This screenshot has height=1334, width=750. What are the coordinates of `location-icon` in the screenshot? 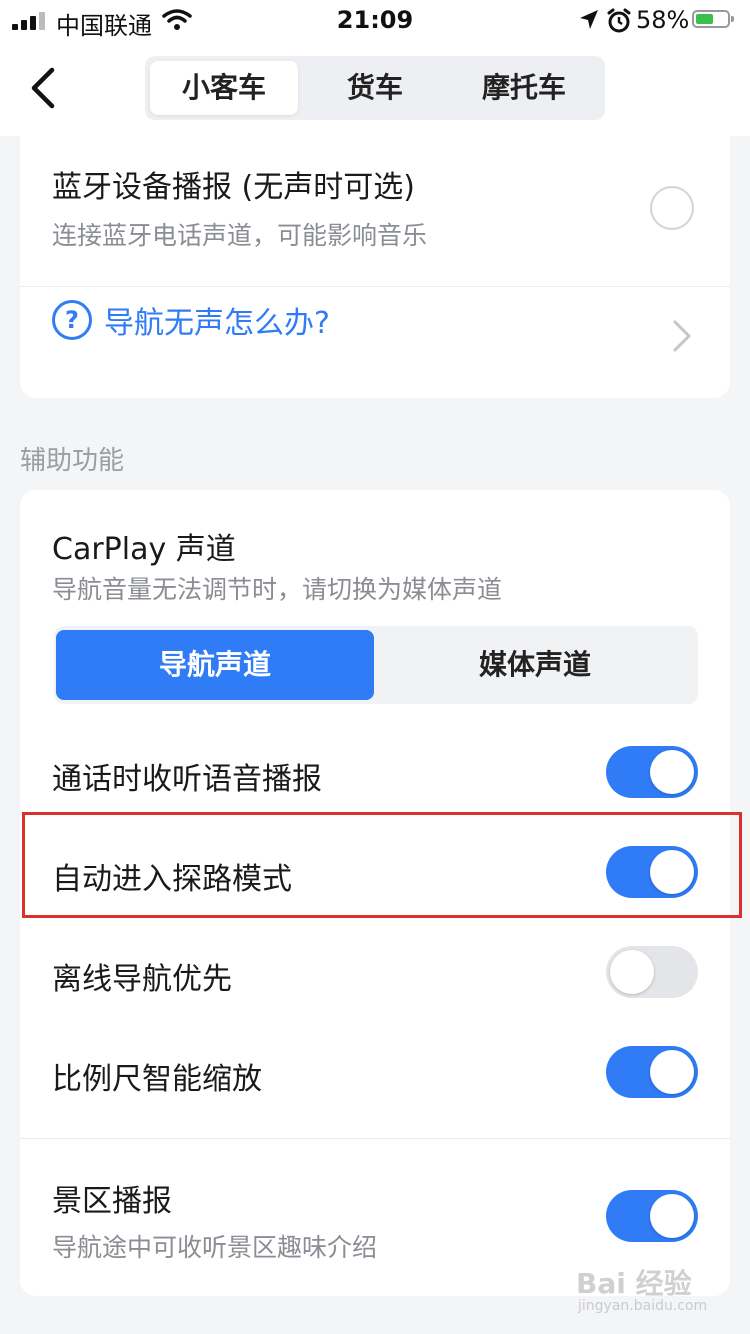 It's located at (589, 23).